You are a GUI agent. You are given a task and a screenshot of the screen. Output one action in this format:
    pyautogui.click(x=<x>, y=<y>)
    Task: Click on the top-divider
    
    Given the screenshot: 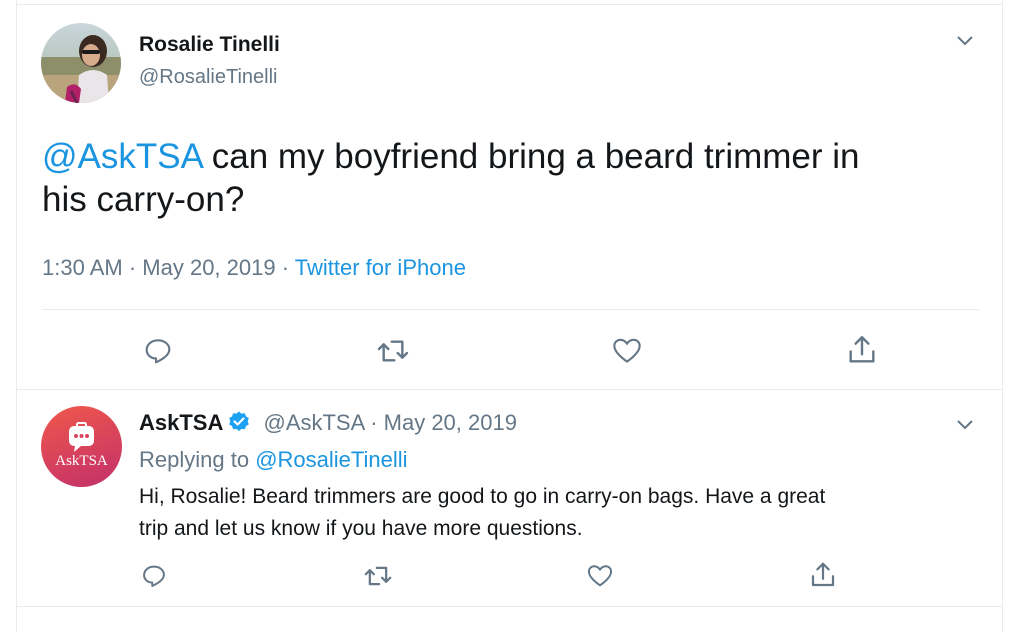 What is the action you would take?
    pyautogui.click(x=509, y=4)
    